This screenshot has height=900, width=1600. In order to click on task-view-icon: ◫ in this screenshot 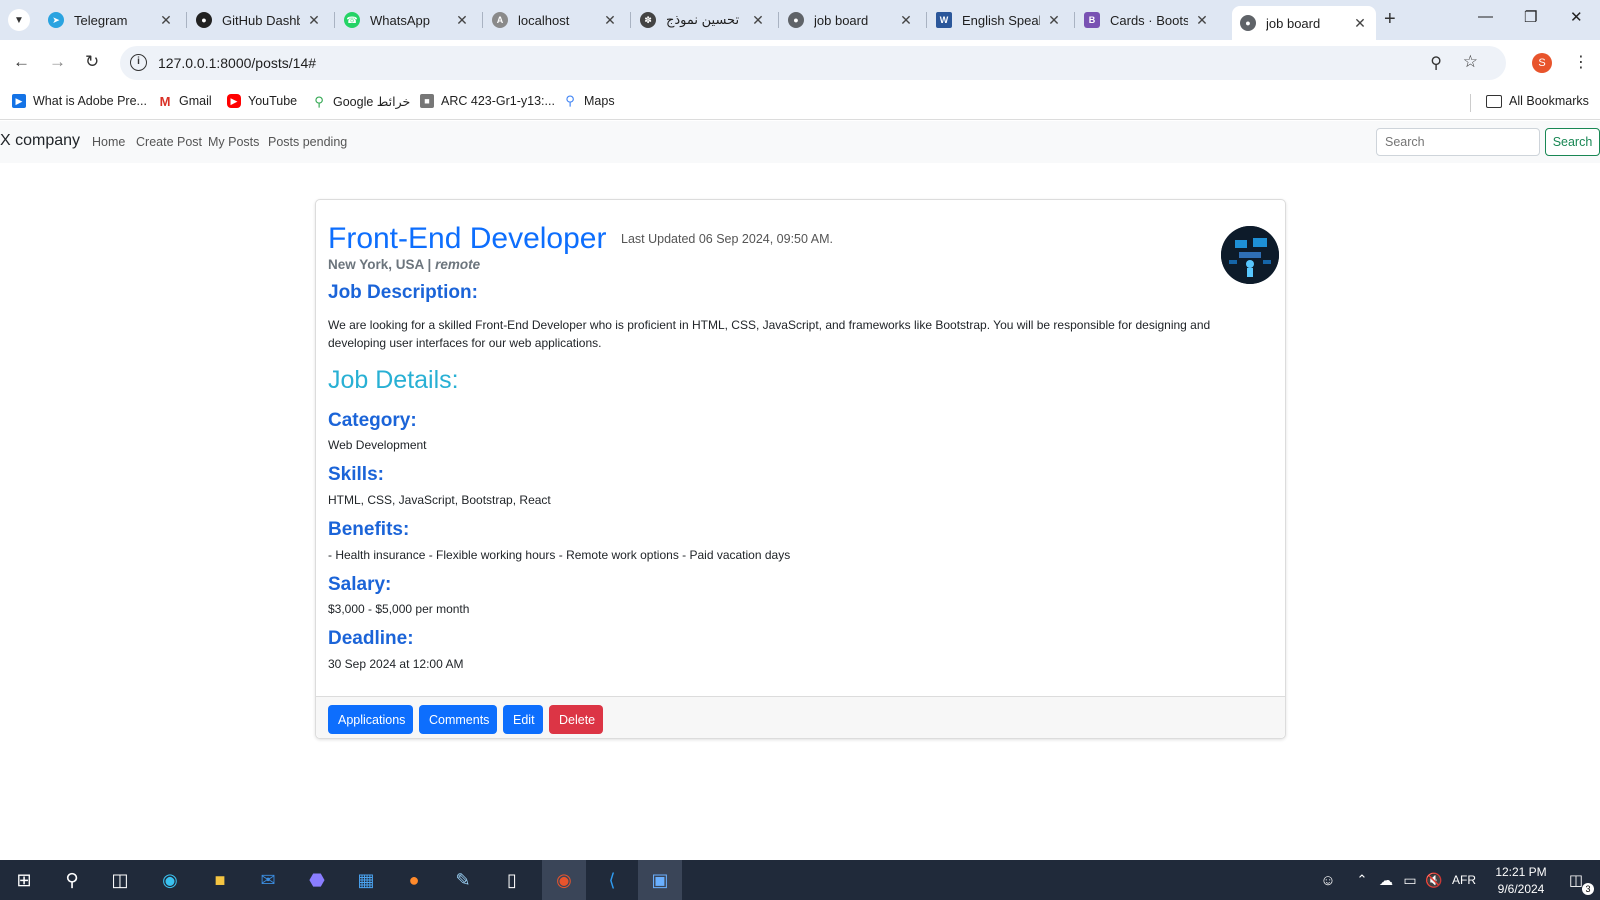, I will do `click(120, 880)`.